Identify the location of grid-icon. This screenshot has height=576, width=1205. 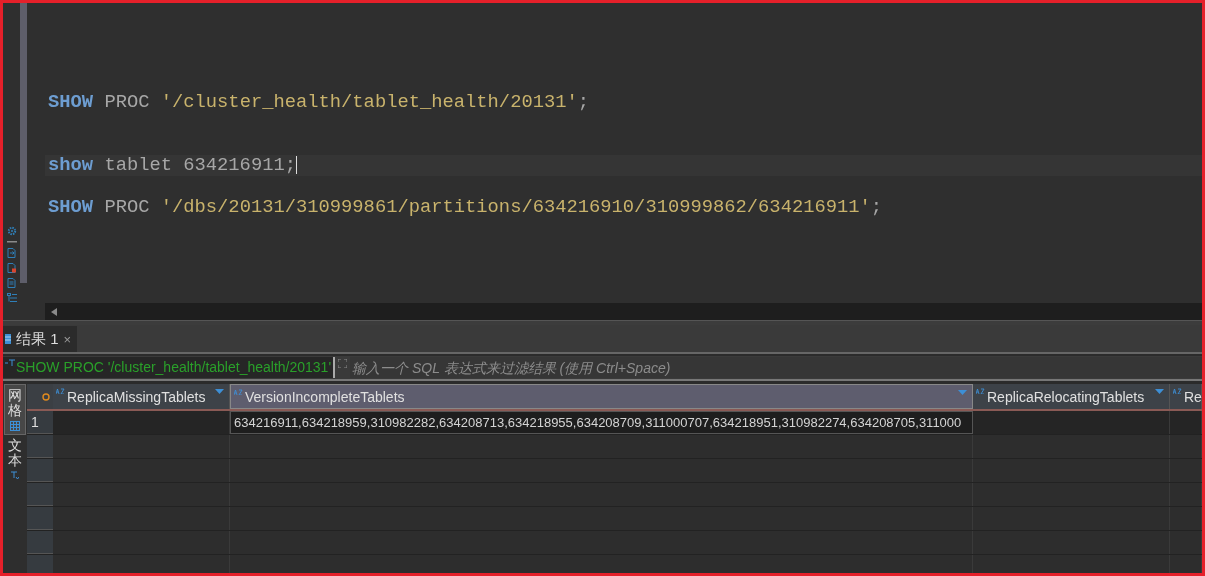
(15, 425).